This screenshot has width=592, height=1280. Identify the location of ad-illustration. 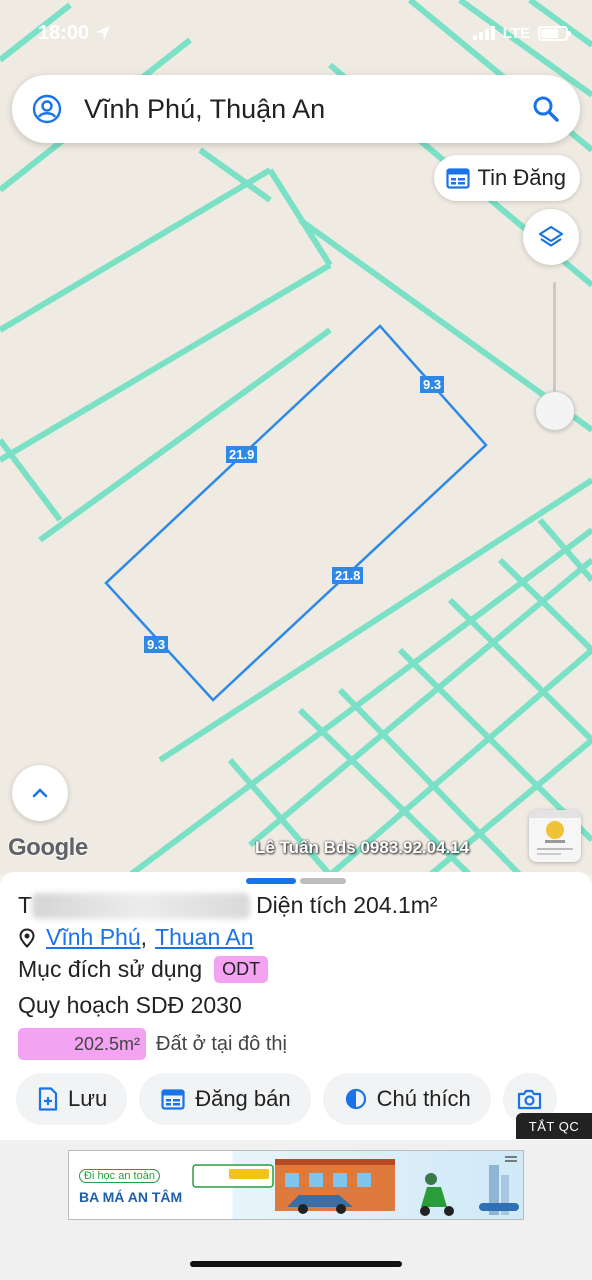
(355, 1186).